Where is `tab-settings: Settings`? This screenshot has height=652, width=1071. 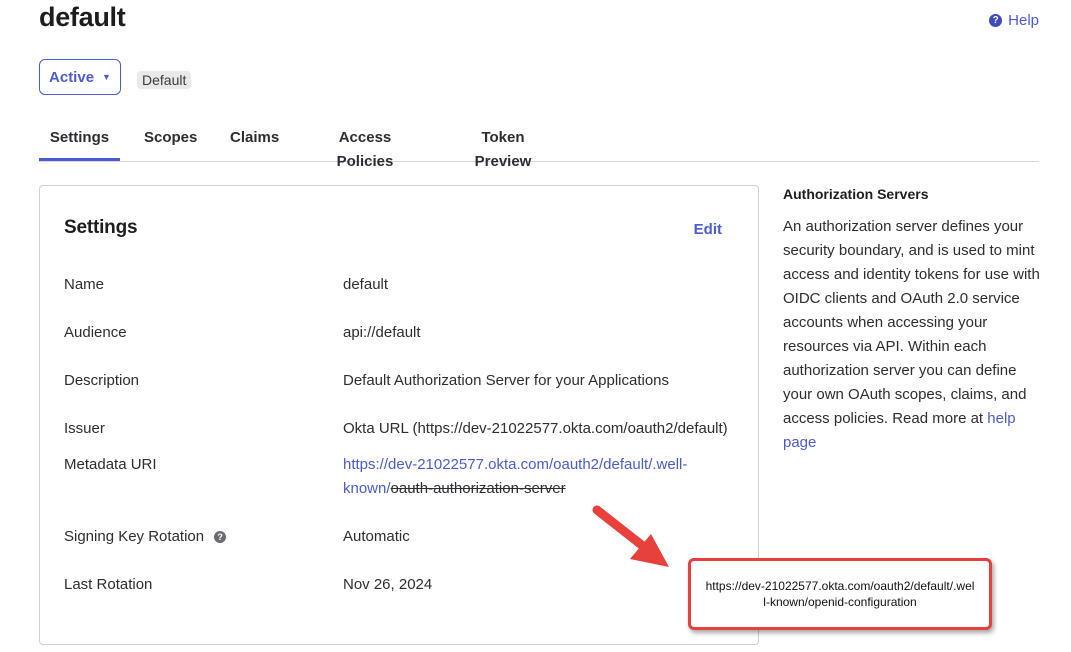 tab-settings: Settings is located at coordinates (79, 143).